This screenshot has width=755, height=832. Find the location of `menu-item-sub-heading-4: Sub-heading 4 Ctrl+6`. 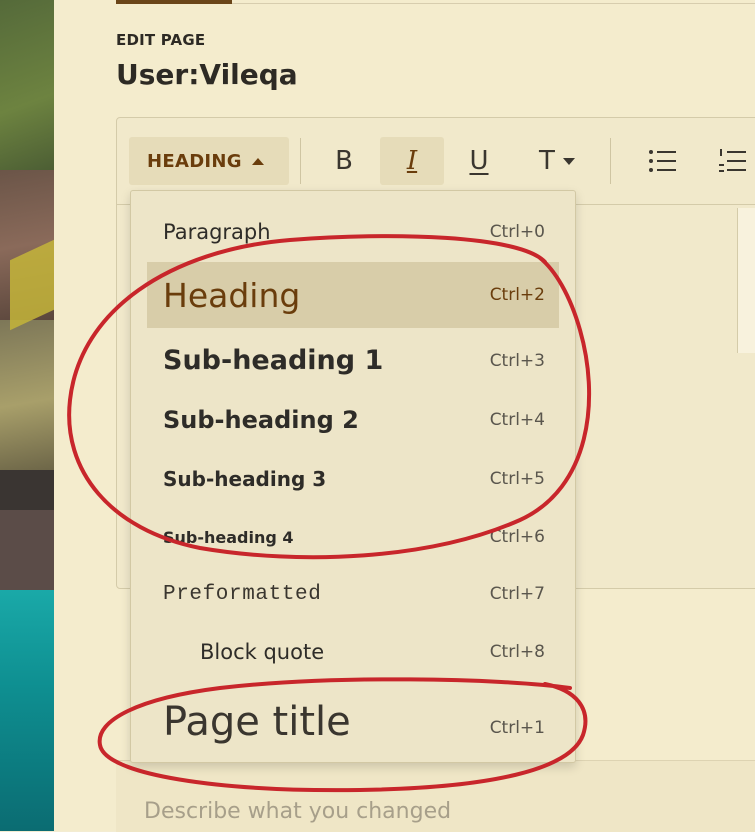

menu-item-sub-heading-4: Sub-heading 4 Ctrl+6 is located at coordinates (353, 537).